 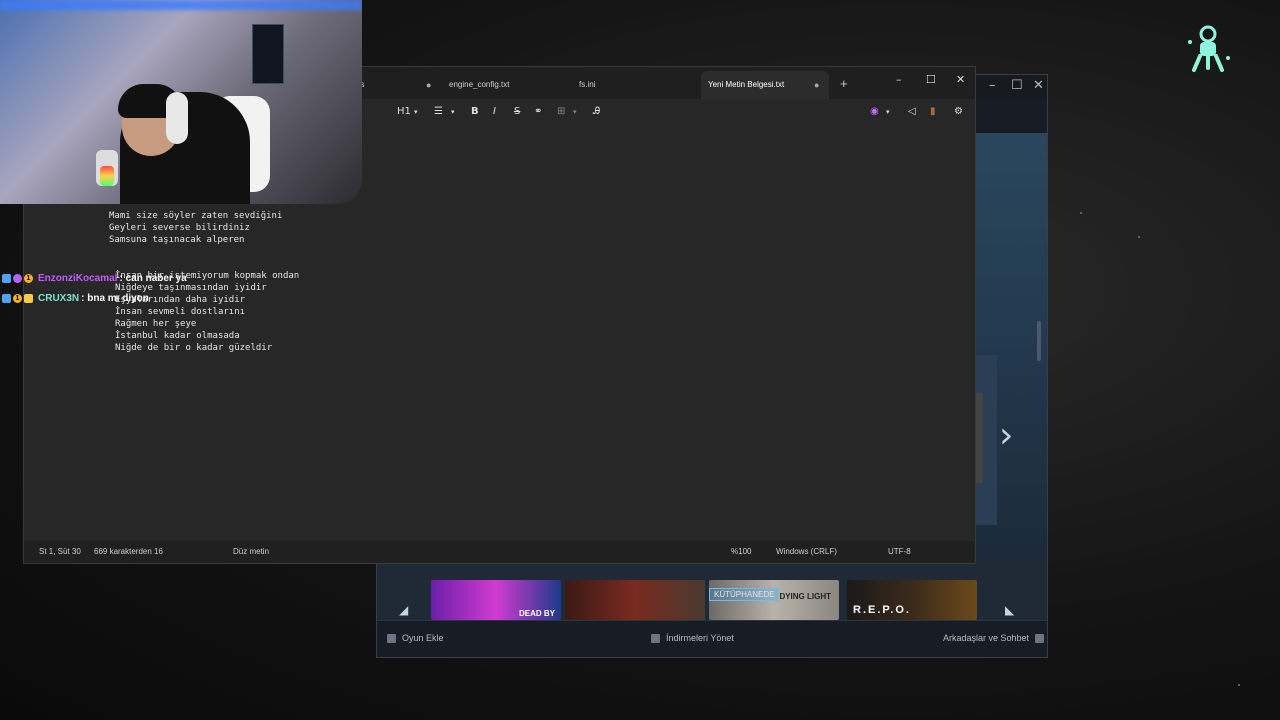 I want to click on wall-banner, so click(x=268, y=54).